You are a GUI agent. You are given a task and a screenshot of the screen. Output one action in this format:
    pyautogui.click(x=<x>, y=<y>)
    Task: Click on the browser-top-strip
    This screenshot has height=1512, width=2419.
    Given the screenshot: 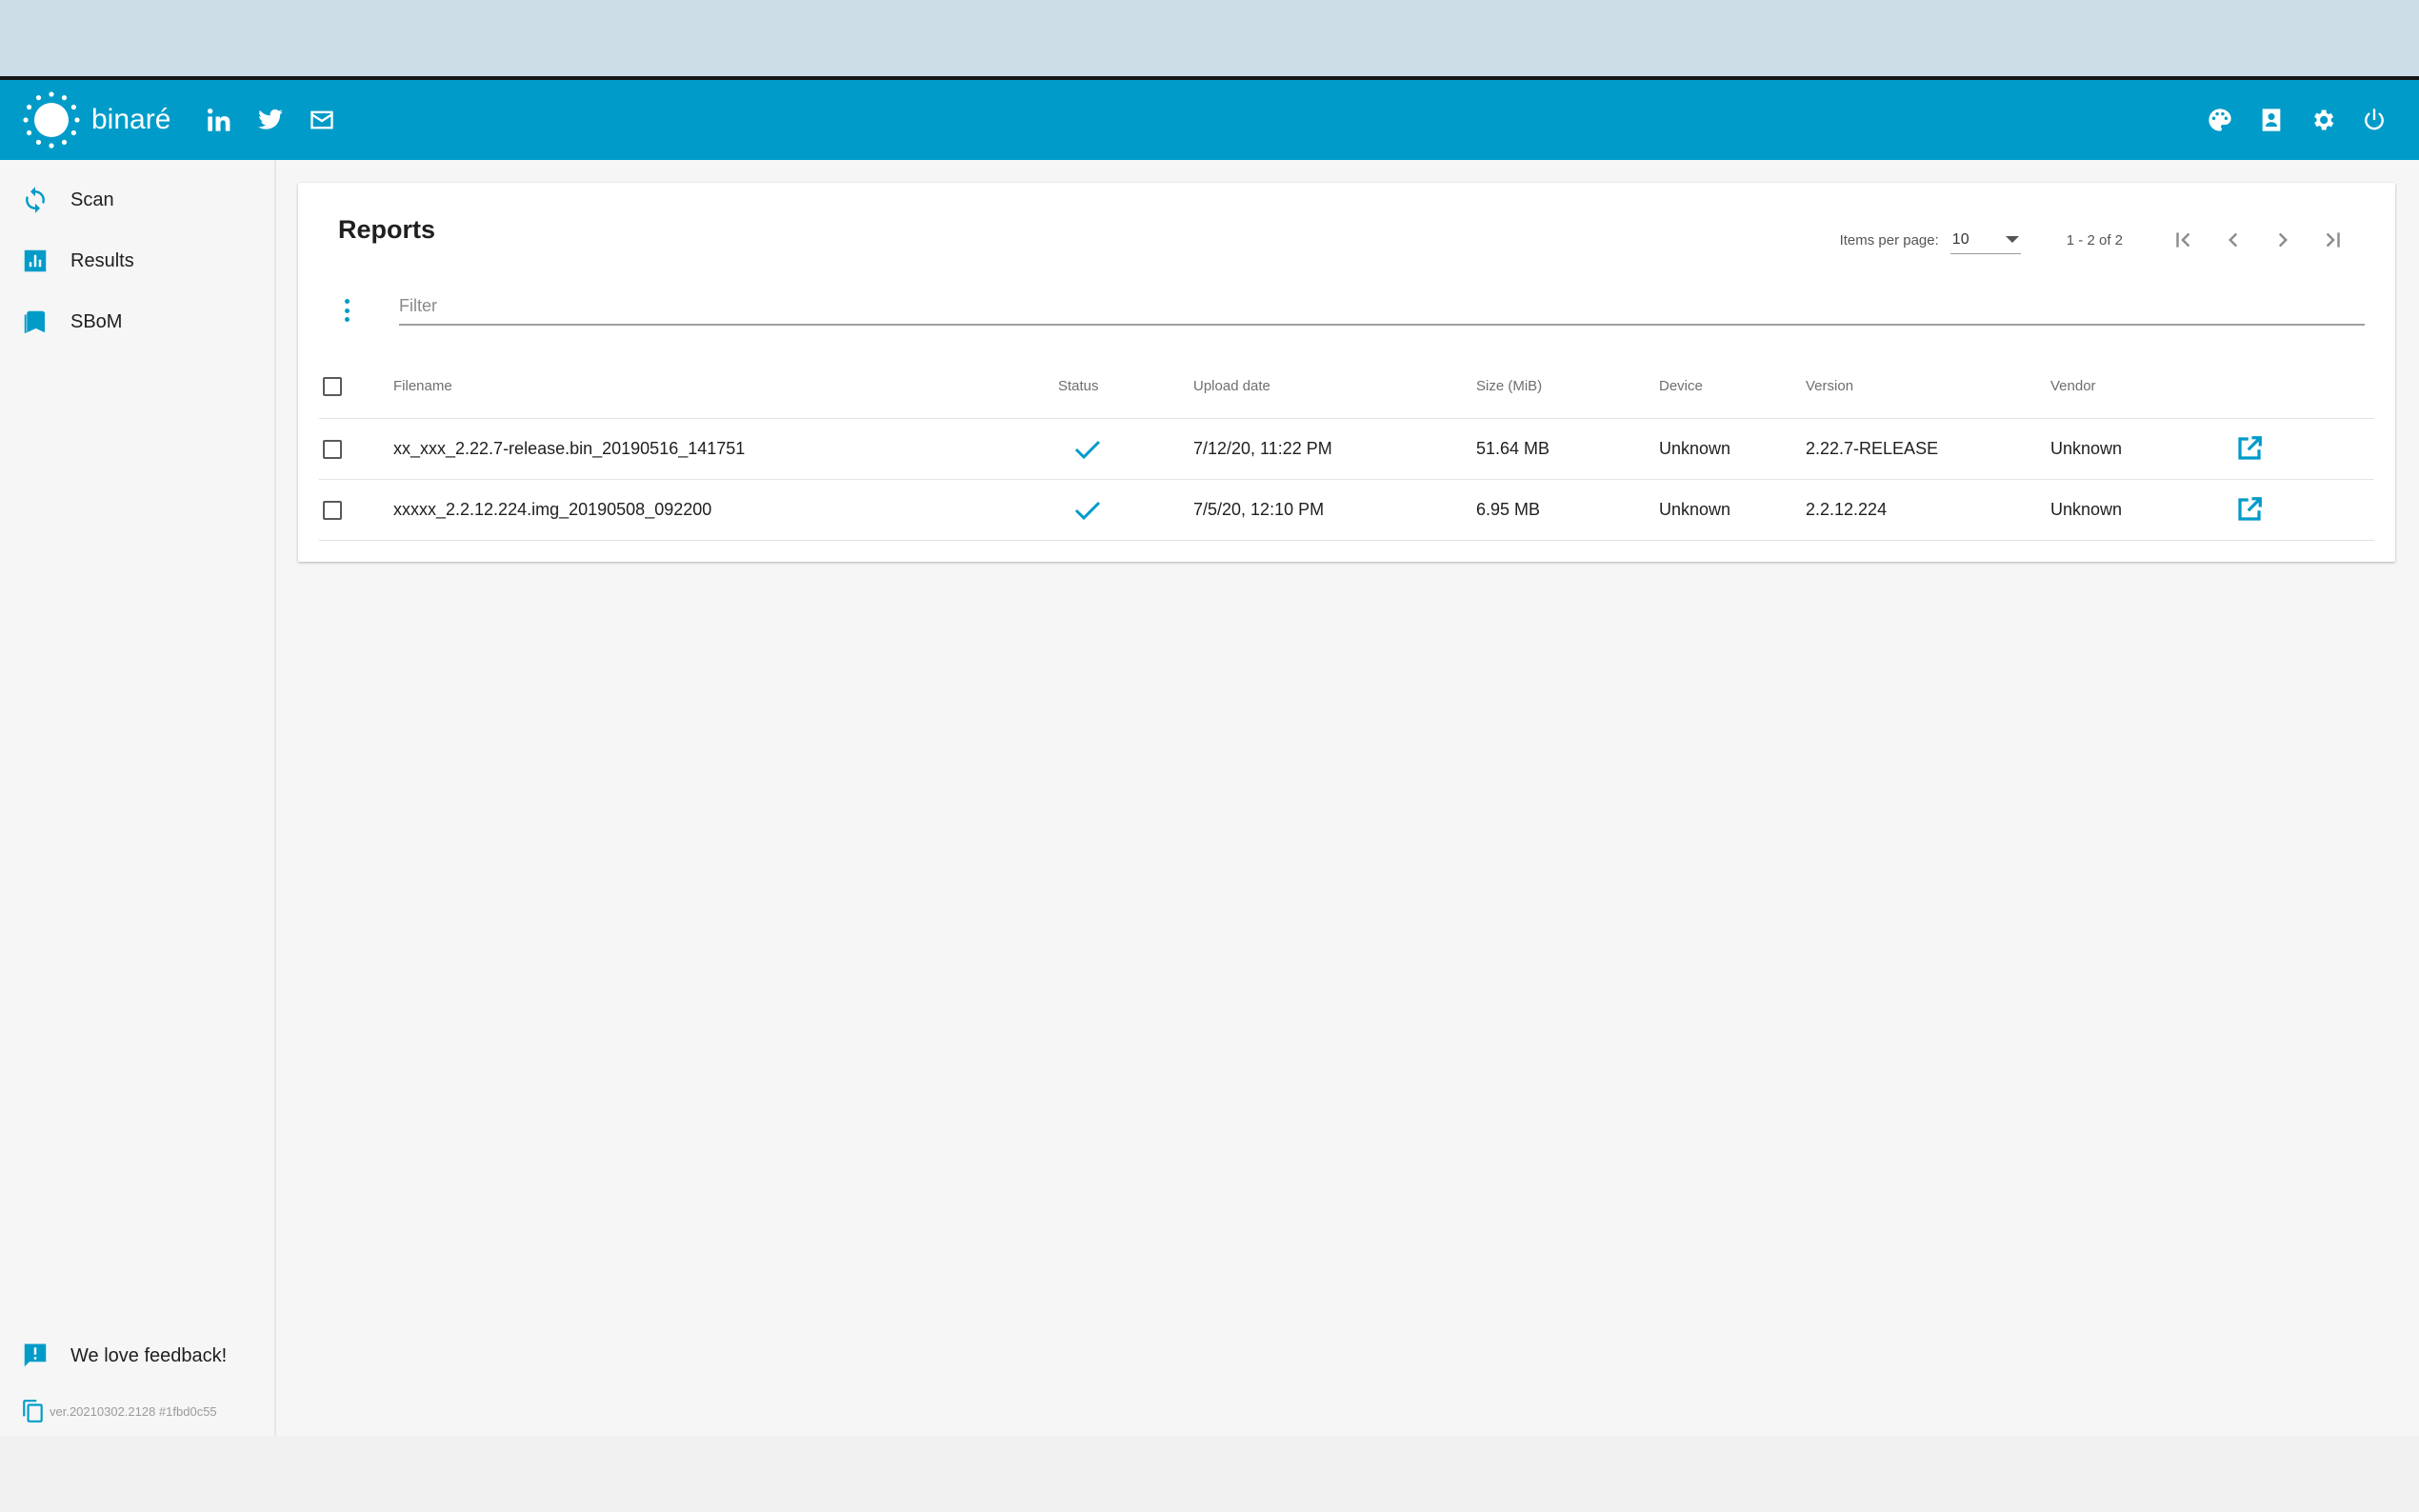 What is the action you would take?
    pyautogui.click(x=1209, y=38)
    